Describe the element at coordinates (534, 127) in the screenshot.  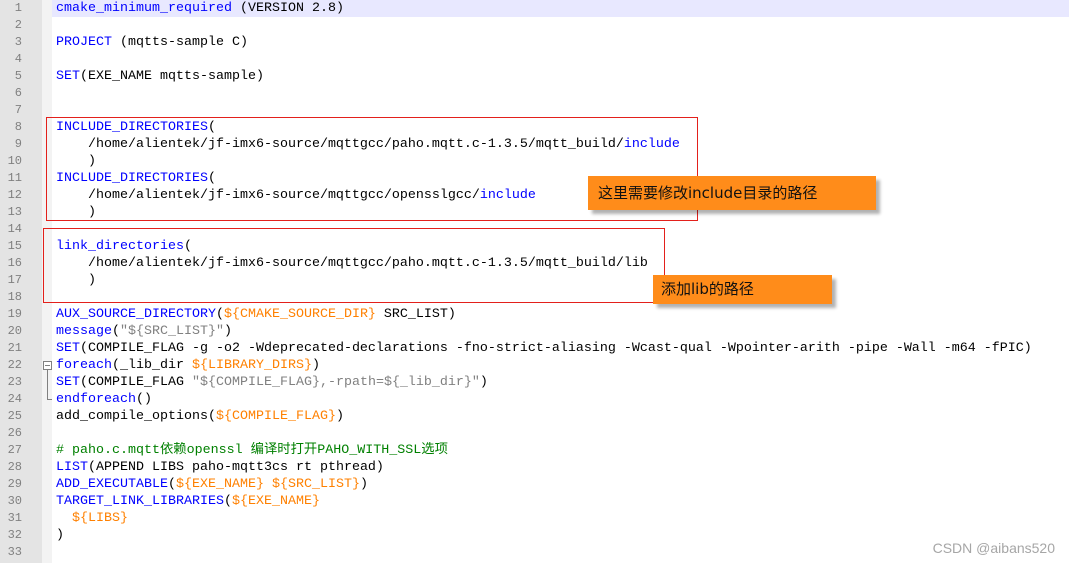
I see `code-line: 8 INCLUDE_DIRECTORIES(` at that location.